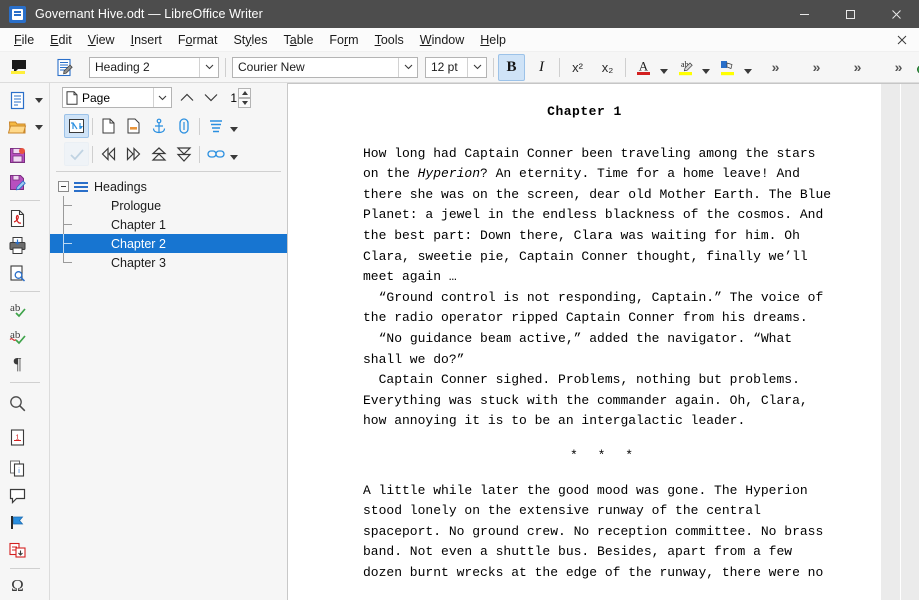 The height and width of the screenshot is (600, 919). What do you see at coordinates (187, 98) in the screenshot?
I see `previous-element-icon` at bounding box center [187, 98].